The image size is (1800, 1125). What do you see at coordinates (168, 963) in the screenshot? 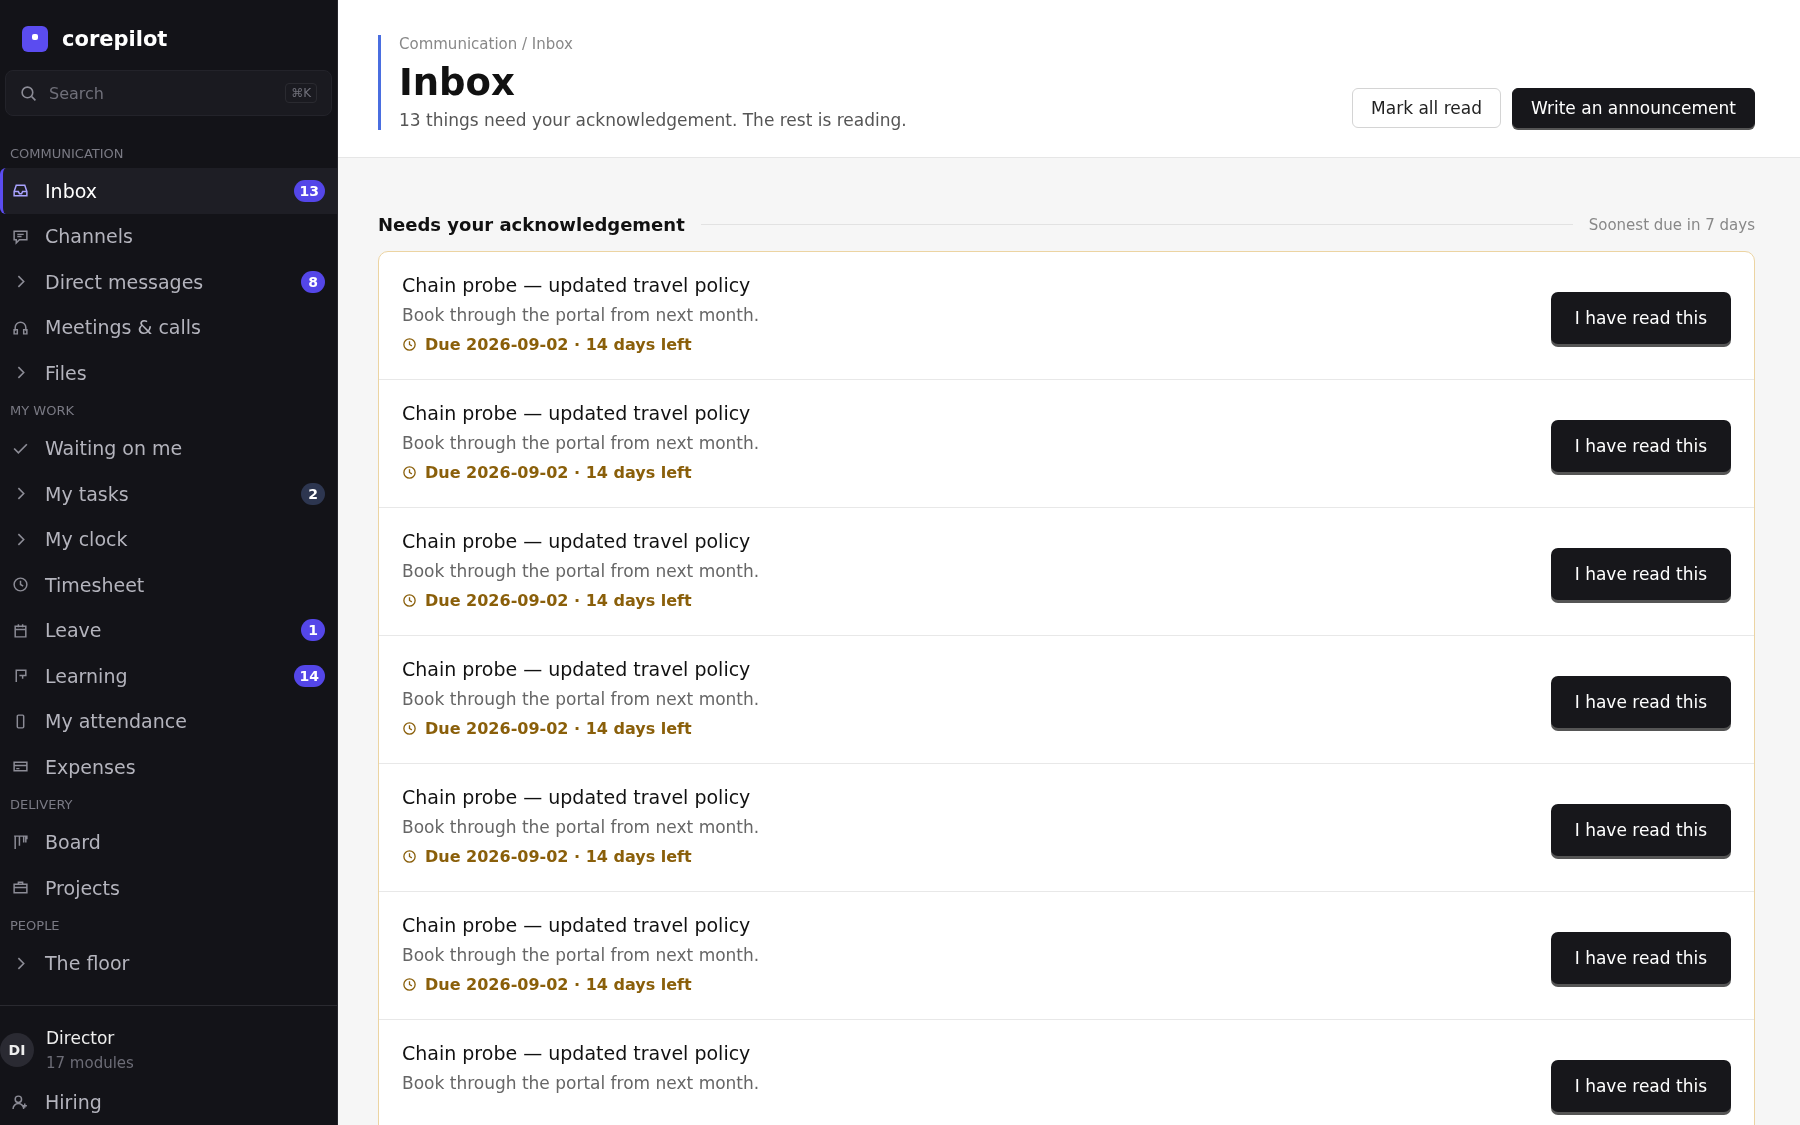
I see `nav-item: The floor` at bounding box center [168, 963].